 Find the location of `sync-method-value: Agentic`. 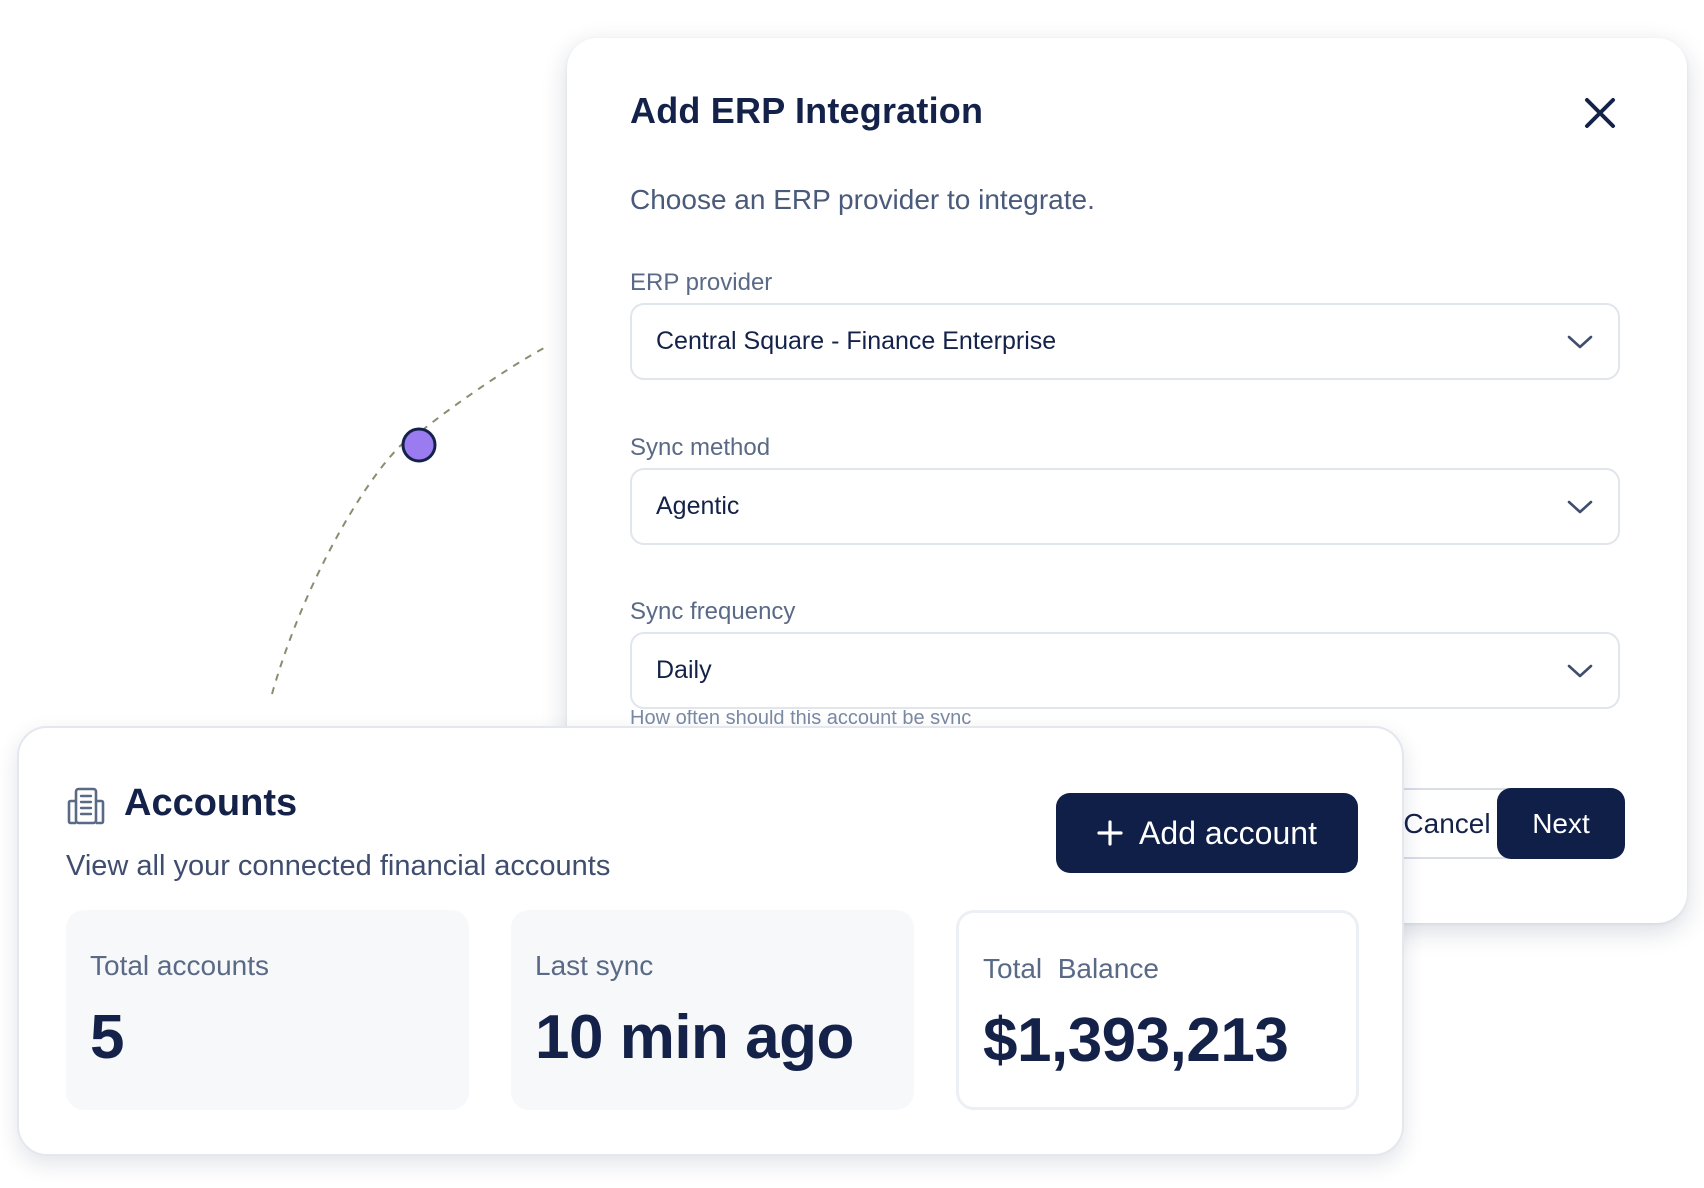

sync-method-value: Agentic is located at coordinates (698, 506).